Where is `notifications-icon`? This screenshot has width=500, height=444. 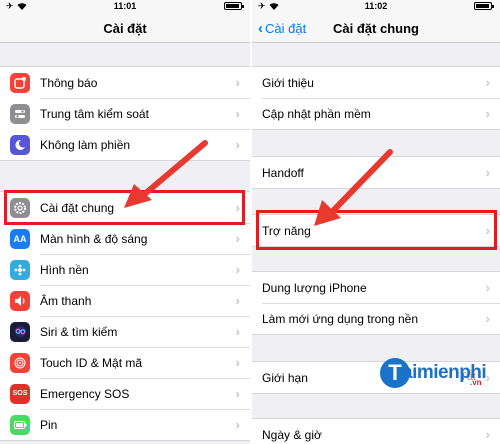
notifications-icon is located at coordinates (20, 82).